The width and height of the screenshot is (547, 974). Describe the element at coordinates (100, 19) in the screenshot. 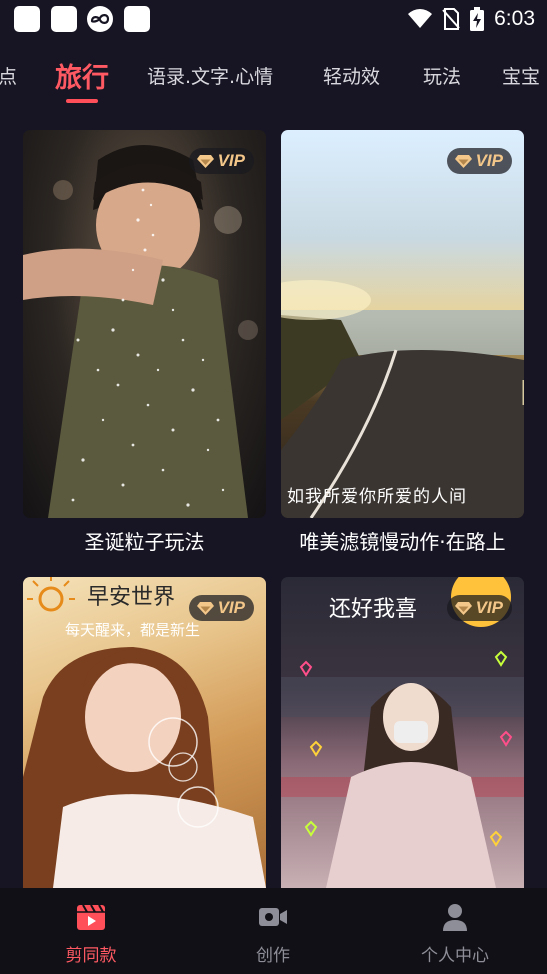

I see `infinity-app-icon` at that location.